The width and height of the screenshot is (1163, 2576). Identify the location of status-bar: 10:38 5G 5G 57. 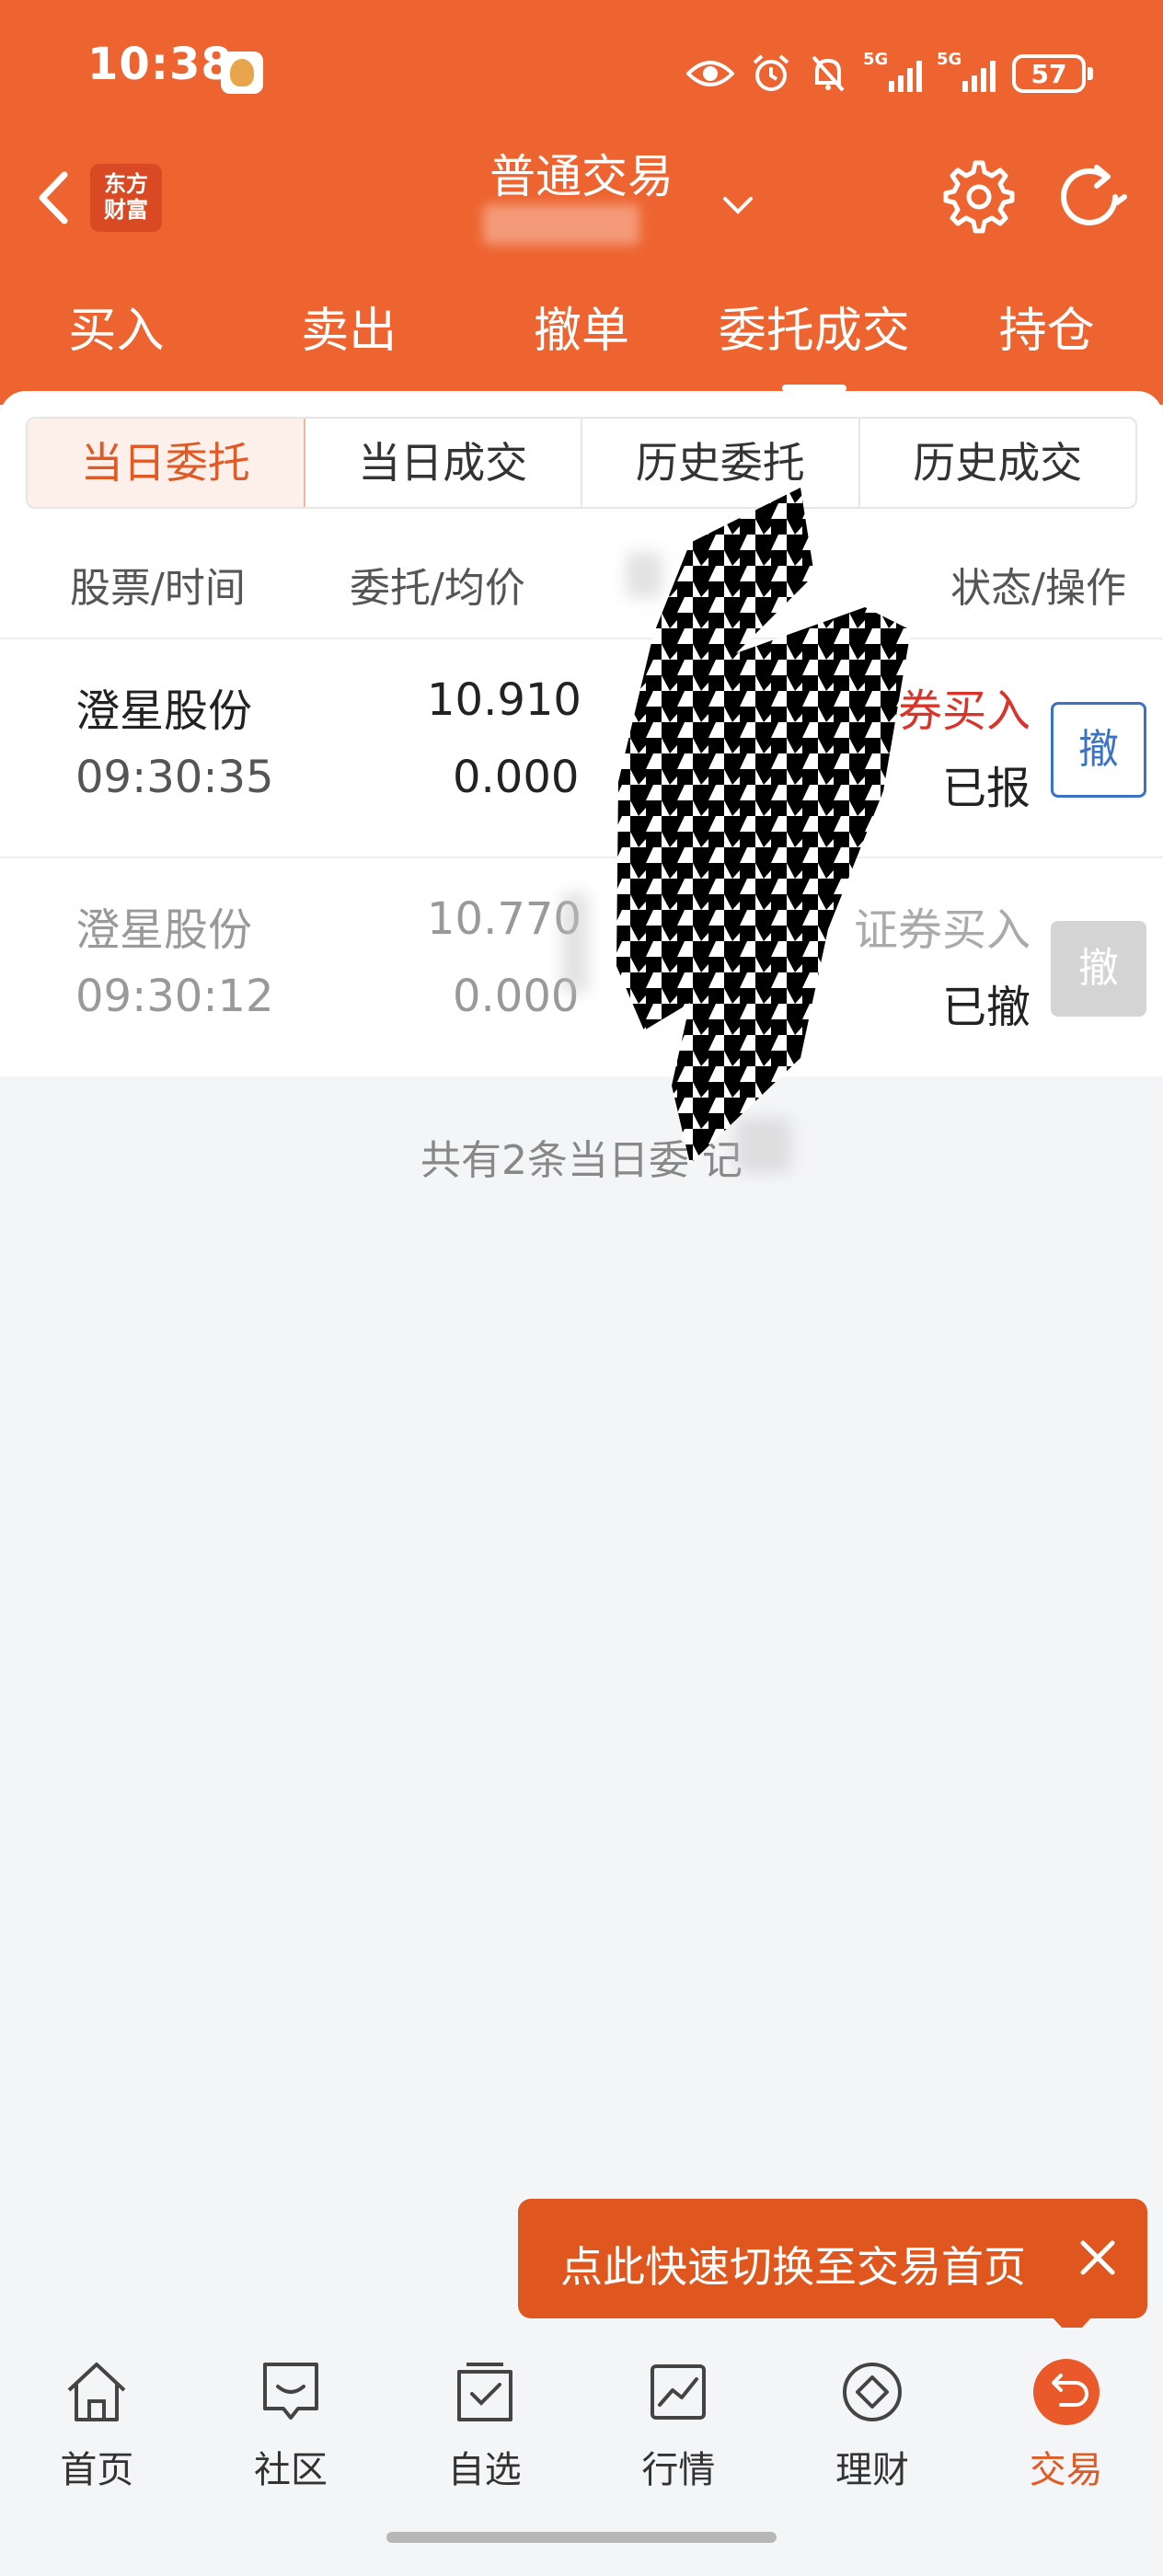
(581, 69).